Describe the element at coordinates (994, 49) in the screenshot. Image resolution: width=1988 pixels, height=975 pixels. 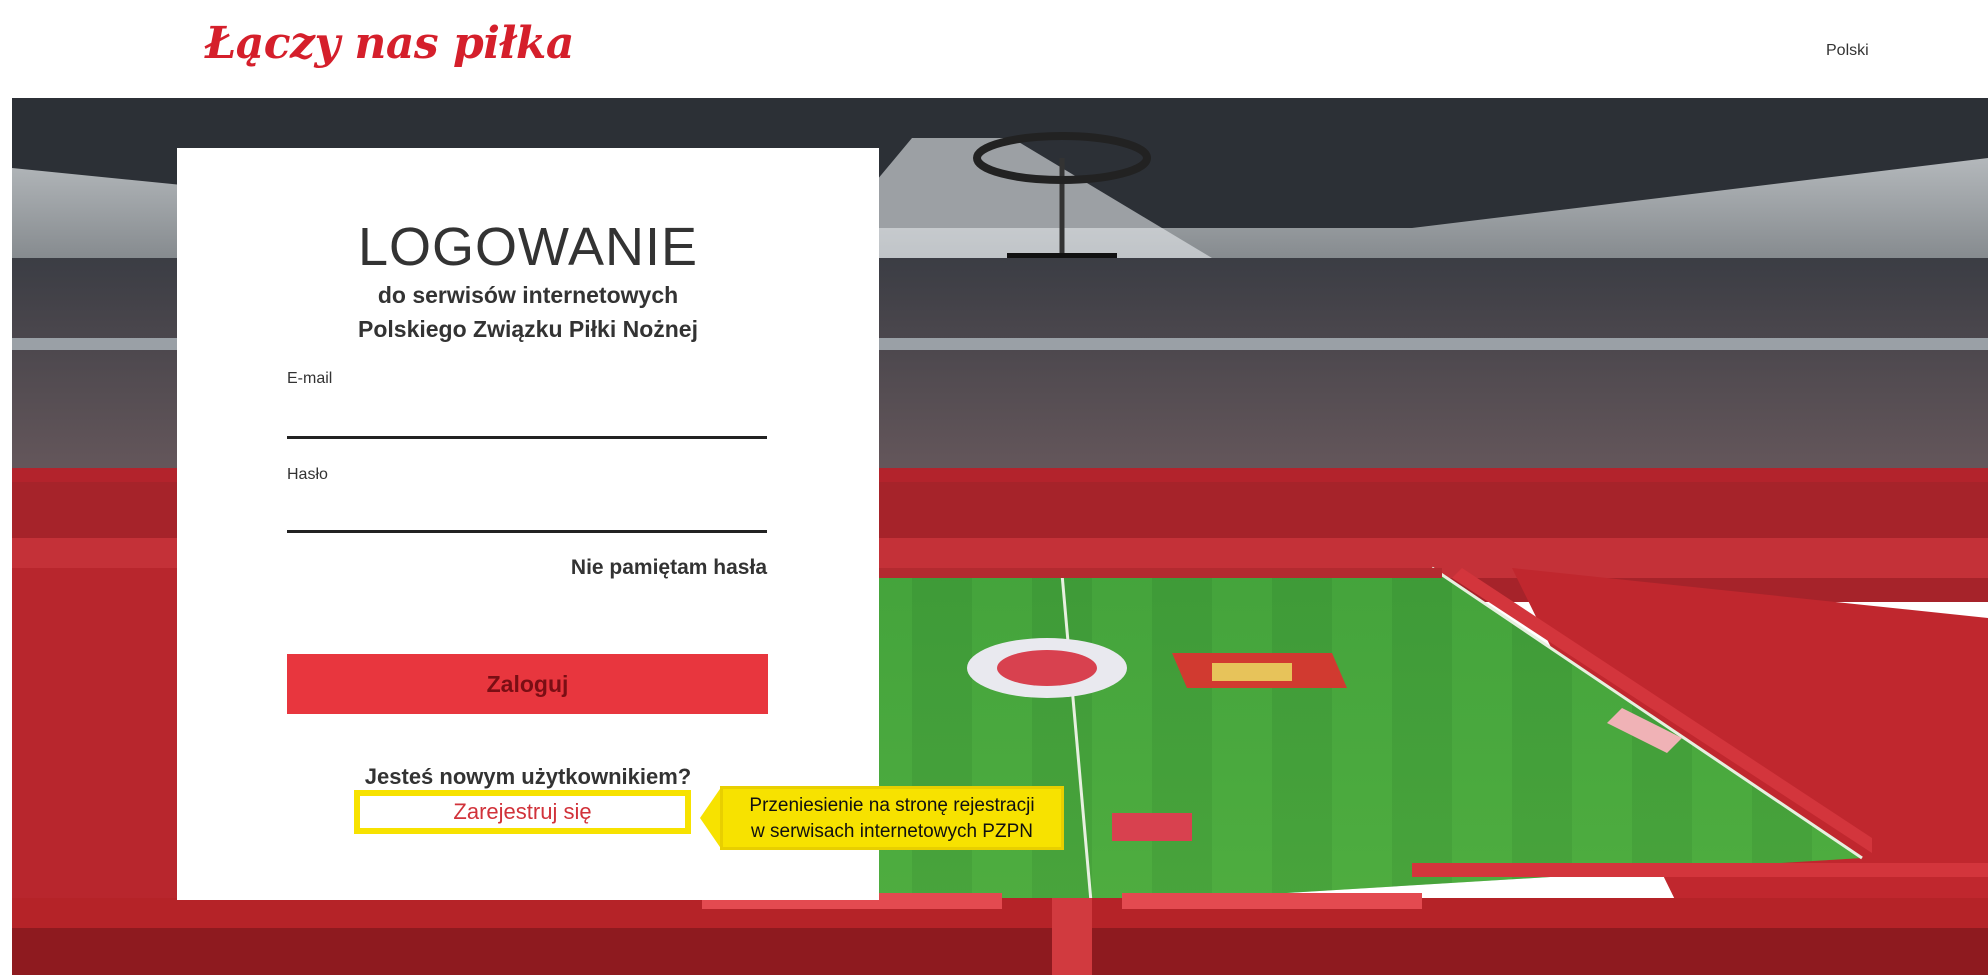
I see `site-header: Łączy nas piłka Polski` at that location.